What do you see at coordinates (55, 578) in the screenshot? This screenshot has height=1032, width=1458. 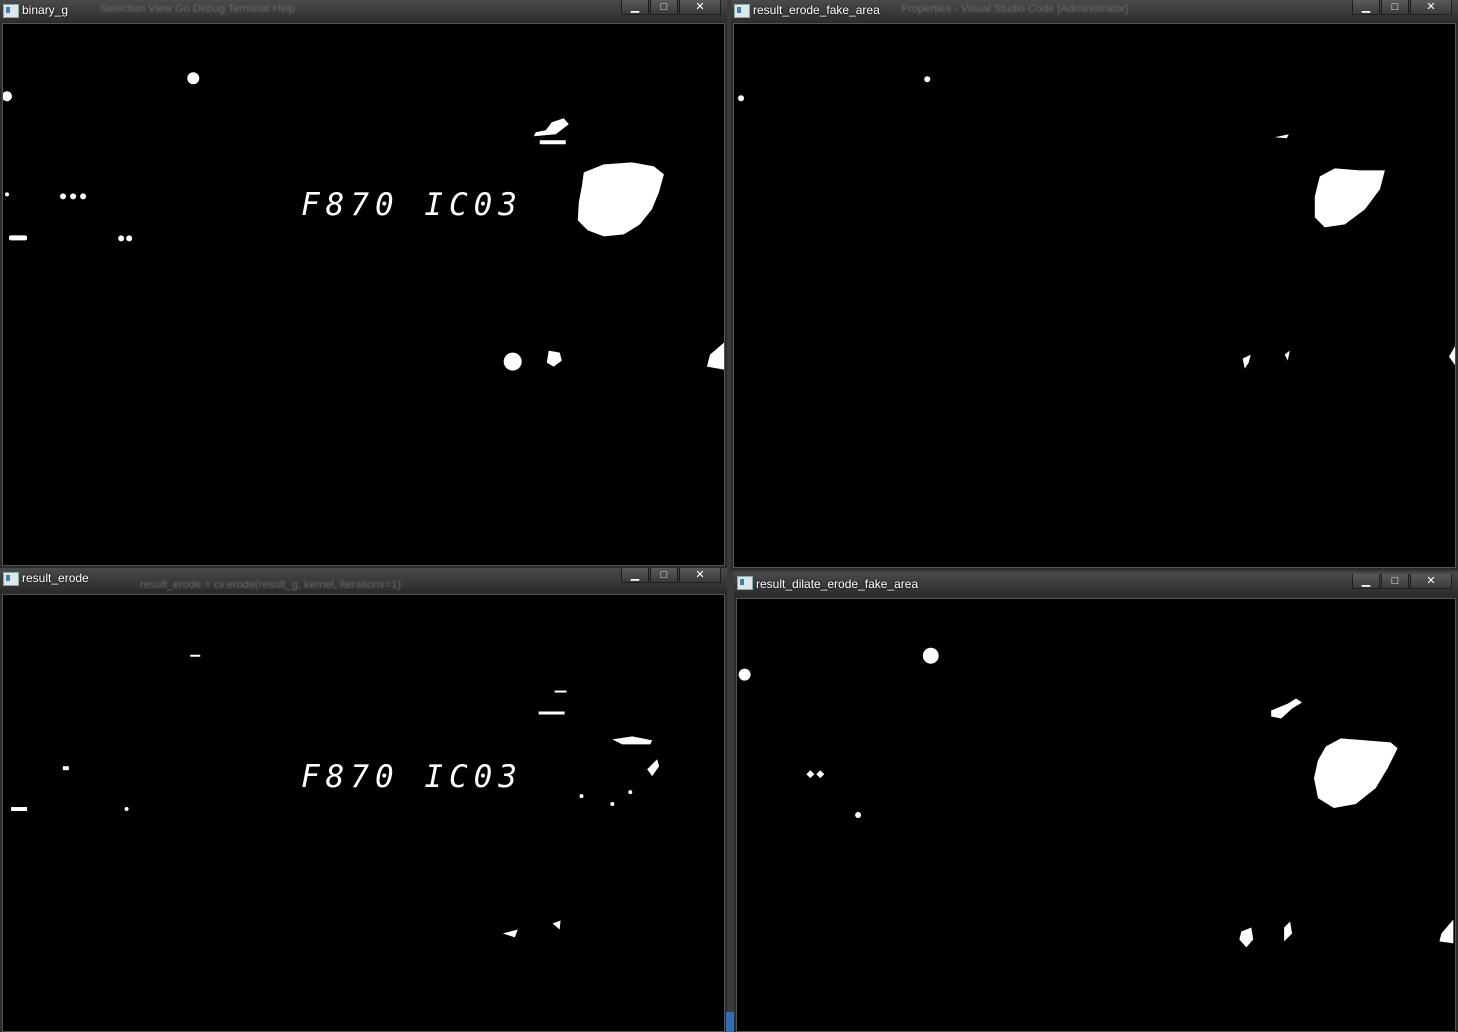 I see `window-title: result_erode` at bounding box center [55, 578].